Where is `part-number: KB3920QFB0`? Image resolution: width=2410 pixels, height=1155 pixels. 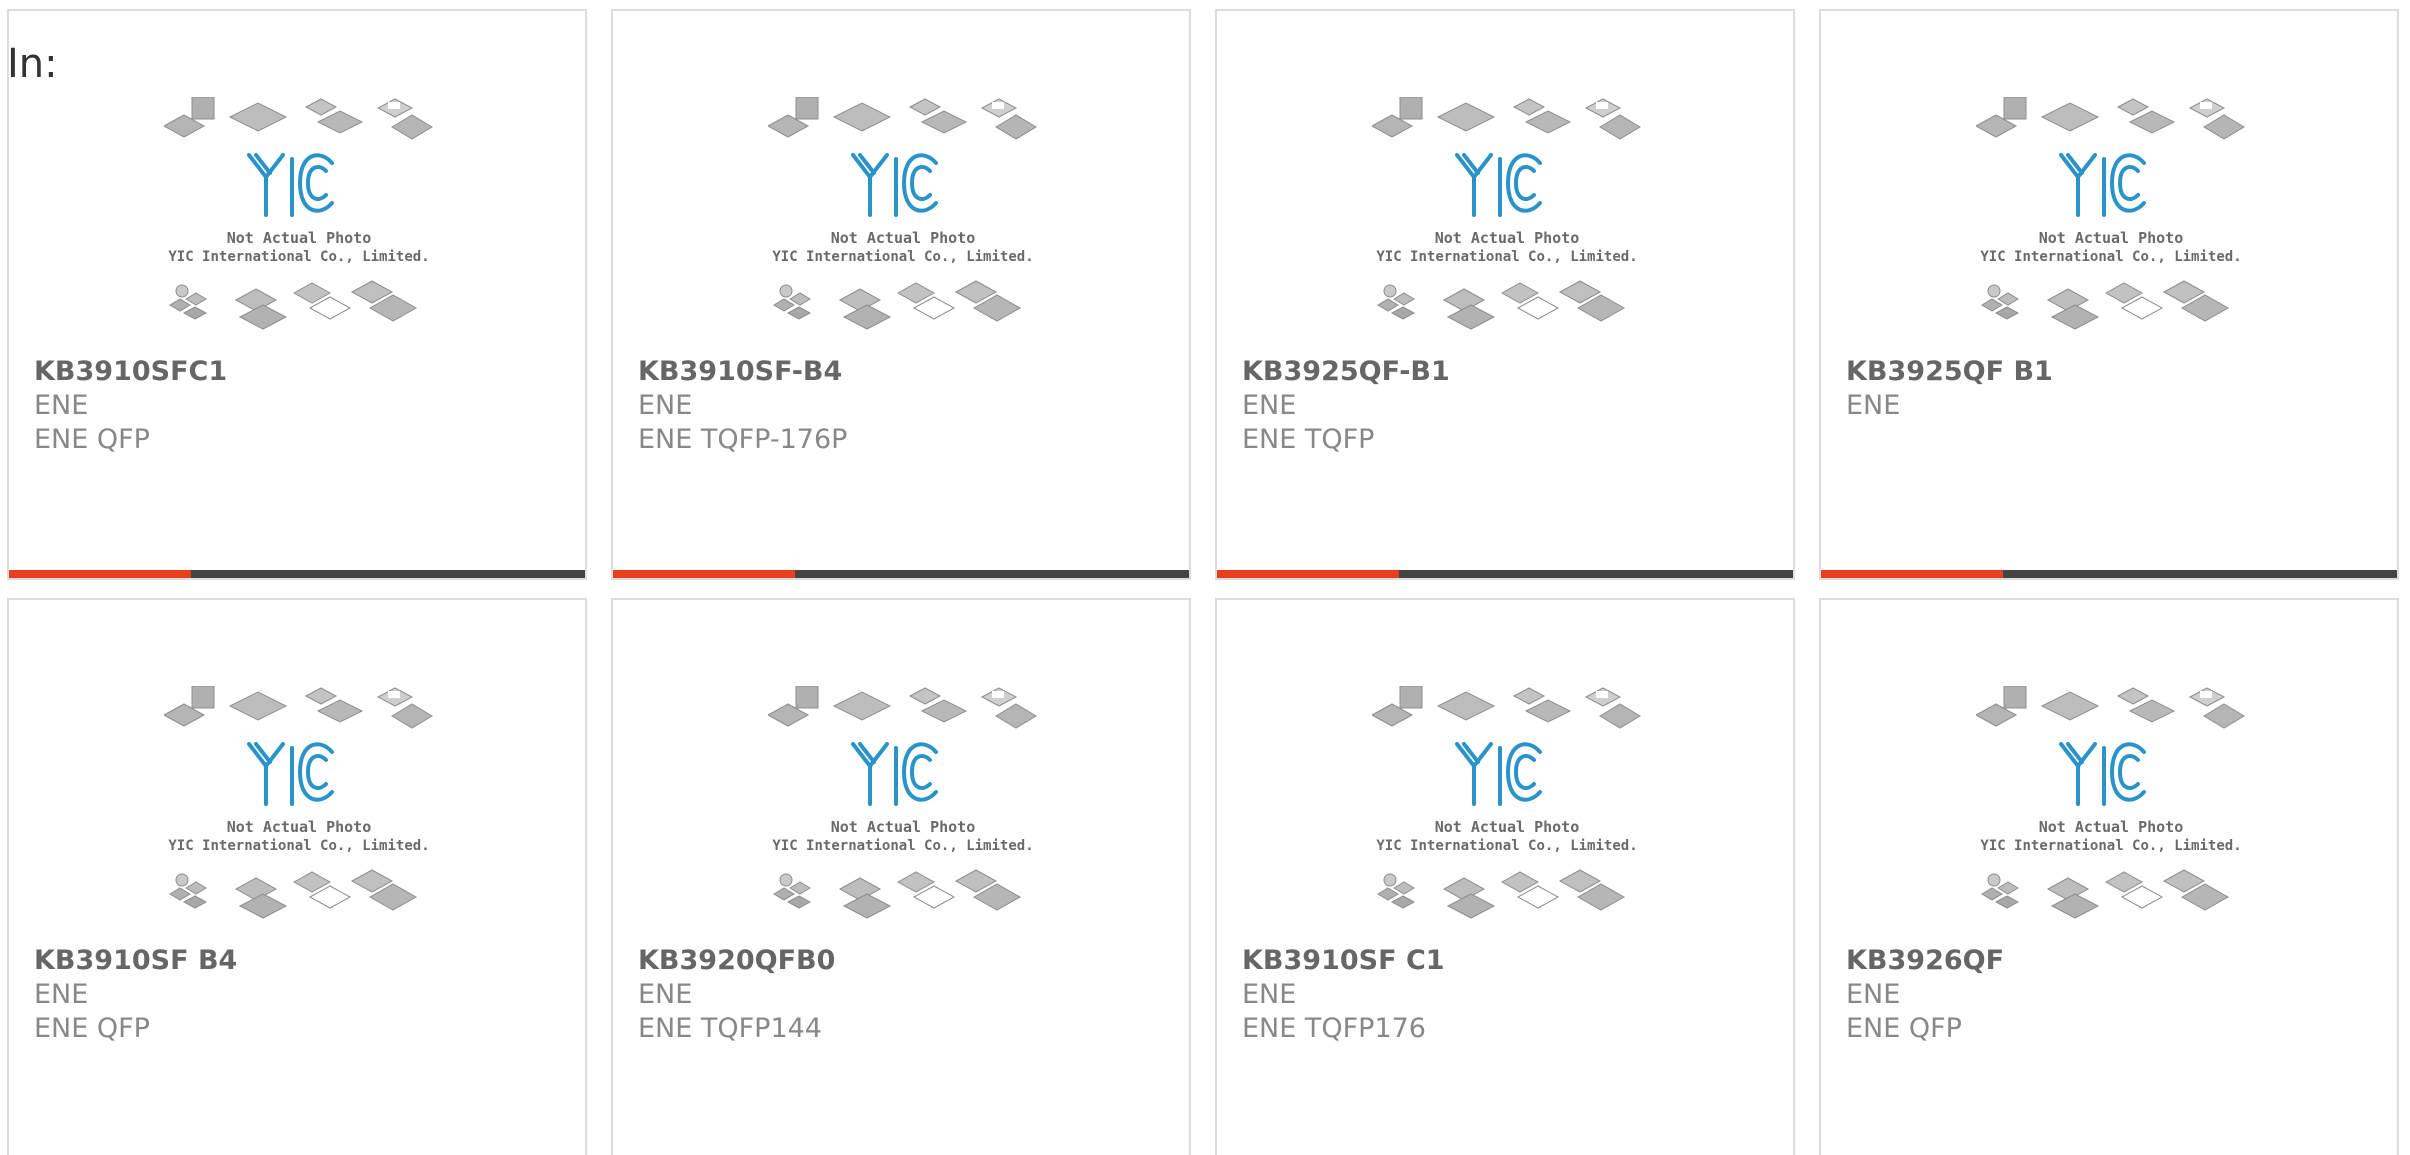
part-number: KB3920QFB0 is located at coordinates (736, 961).